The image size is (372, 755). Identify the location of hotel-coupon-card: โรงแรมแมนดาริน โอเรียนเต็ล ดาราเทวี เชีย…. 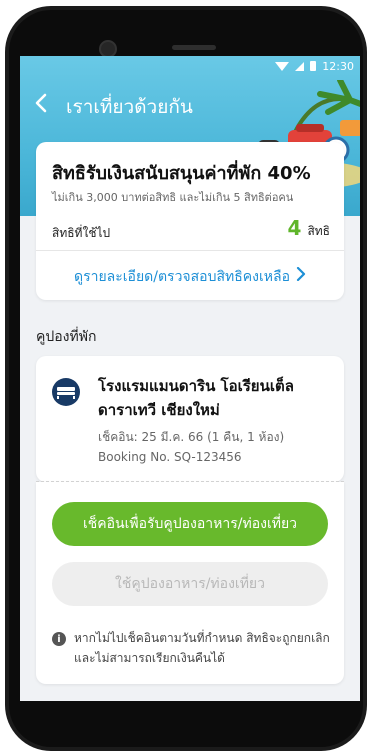
(190, 419).